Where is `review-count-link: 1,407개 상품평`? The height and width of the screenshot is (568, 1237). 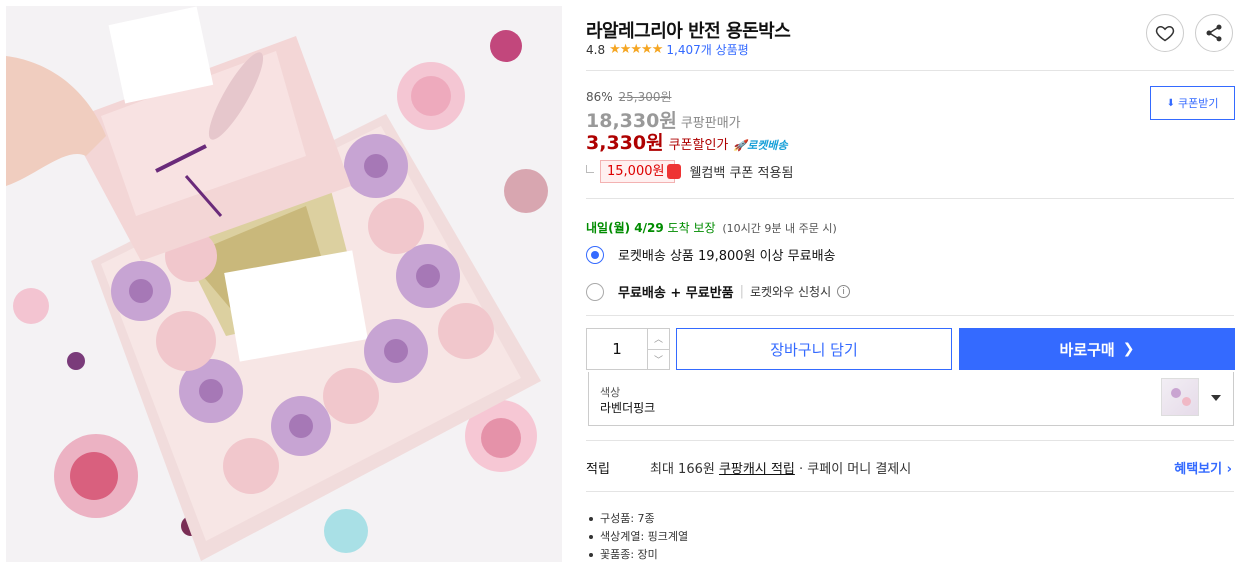 review-count-link: 1,407개 상품평 is located at coordinates (707, 49).